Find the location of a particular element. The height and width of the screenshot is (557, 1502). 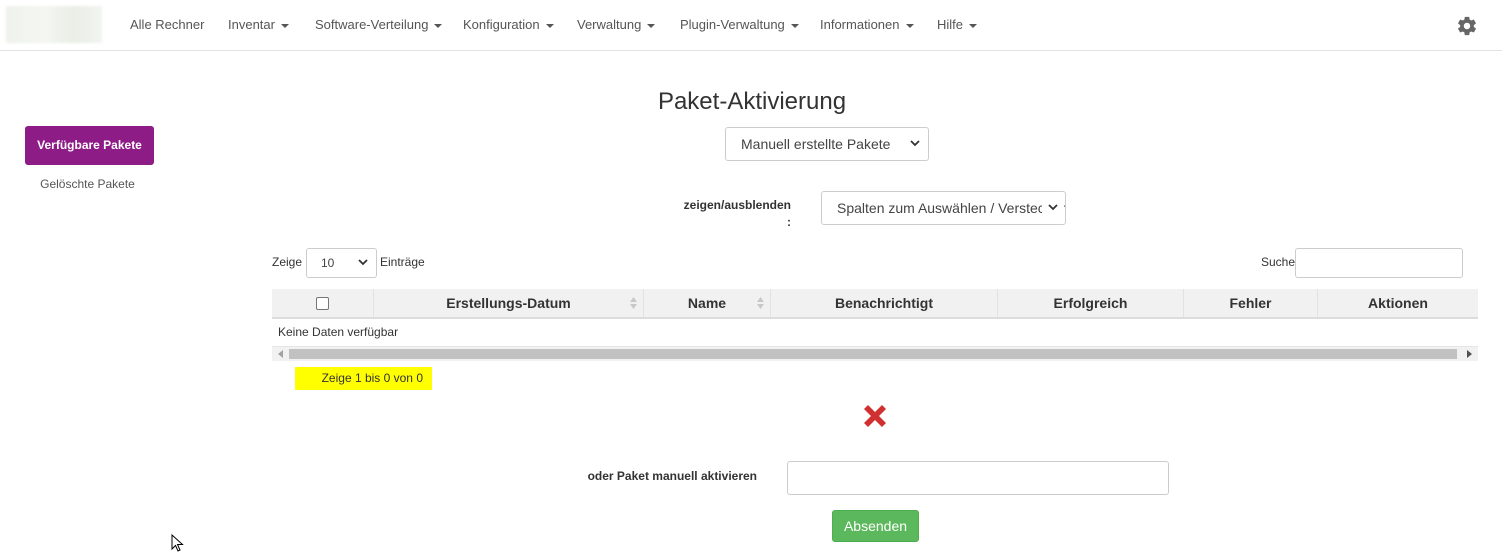

nav-item-inventar: Inventar is located at coordinates (258, 24).